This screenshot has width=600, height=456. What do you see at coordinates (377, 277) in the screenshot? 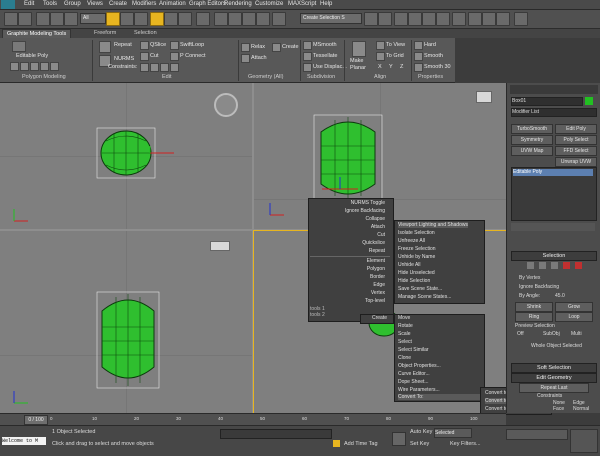
I see `quad-item: Border` at bounding box center [377, 277].